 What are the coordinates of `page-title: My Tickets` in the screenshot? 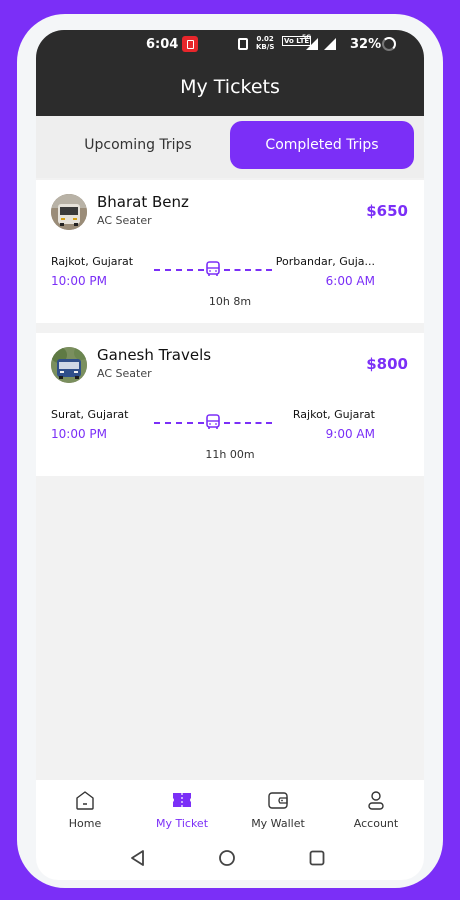 It's located at (230, 87).